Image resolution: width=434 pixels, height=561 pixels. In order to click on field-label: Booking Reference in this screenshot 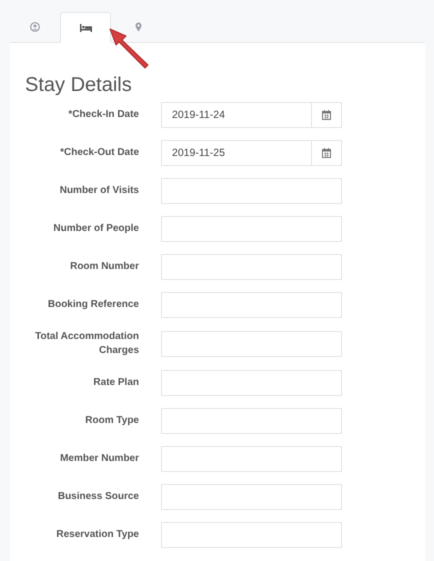, I will do `click(92, 305)`.